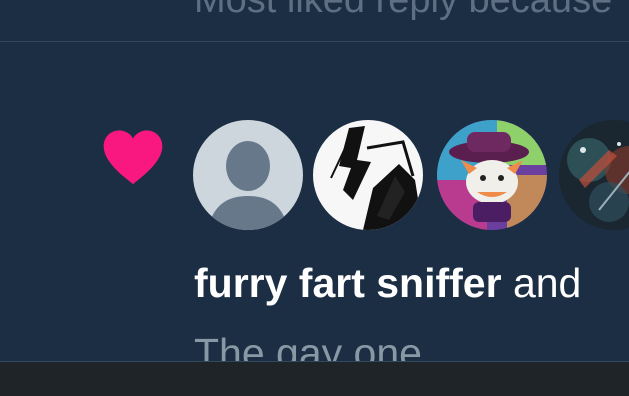  Describe the element at coordinates (248, 175) in the screenshot. I see `avatar-default-profile` at that location.